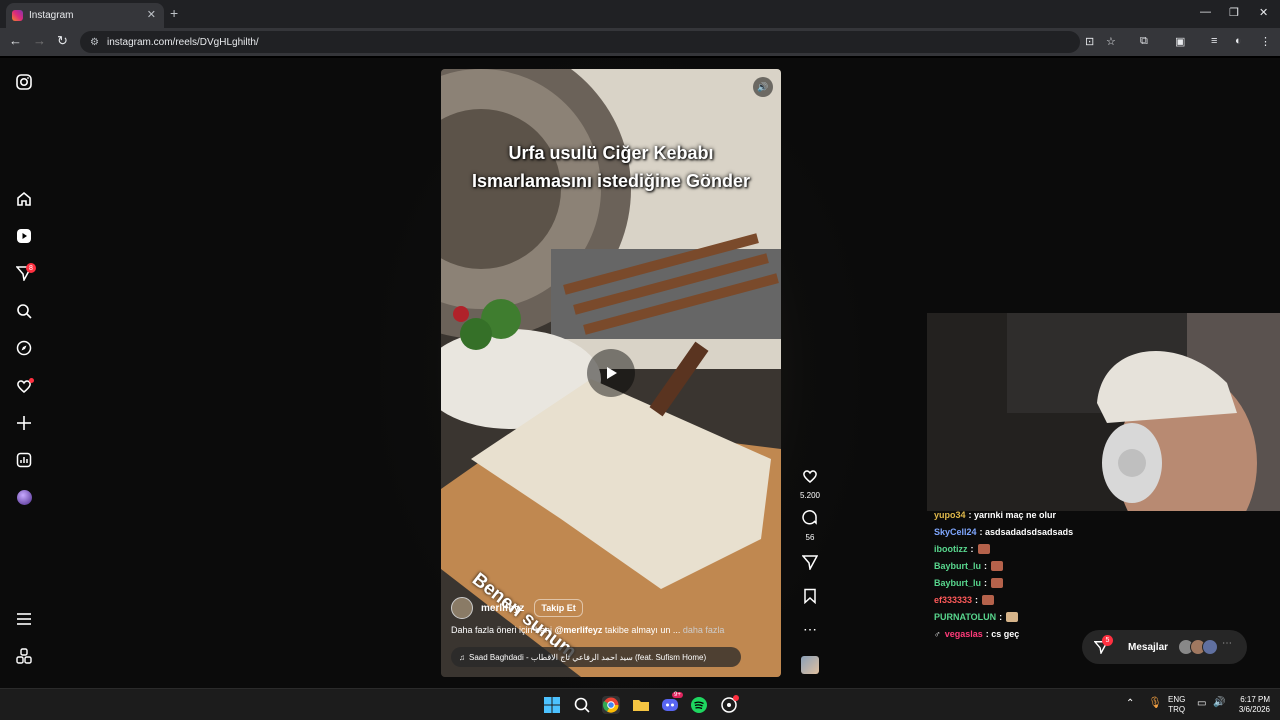 This screenshot has height=720, width=1280. I want to click on messages-bar: 5 Mesajlar ⋯, so click(1164, 647).